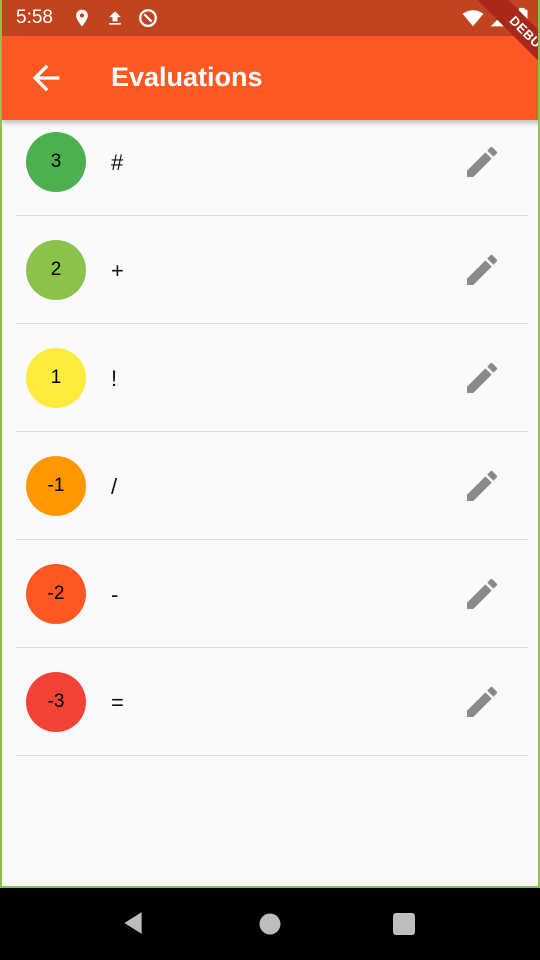 The width and height of the screenshot is (540, 960). What do you see at coordinates (56, 378) in the screenshot?
I see `evaluation-value-avatar: 1` at bounding box center [56, 378].